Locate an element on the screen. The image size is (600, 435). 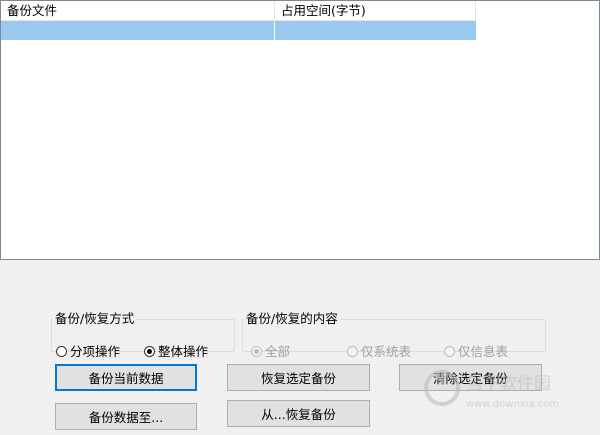
radio-system-tables: 仅系统表 is located at coordinates (379, 352).